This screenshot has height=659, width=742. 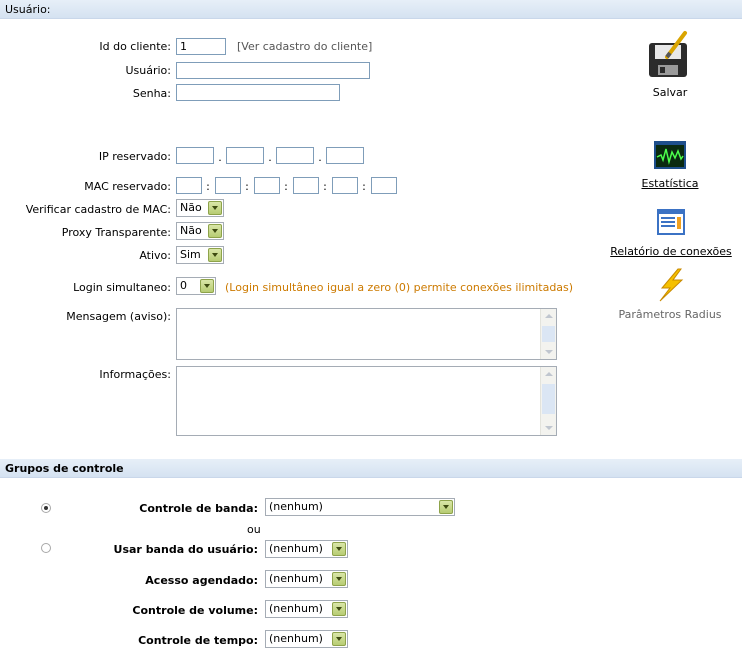 What do you see at coordinates (345, 185) in the screenshot?
I see `mac-part-5-input` at bounding box center [345, 185].